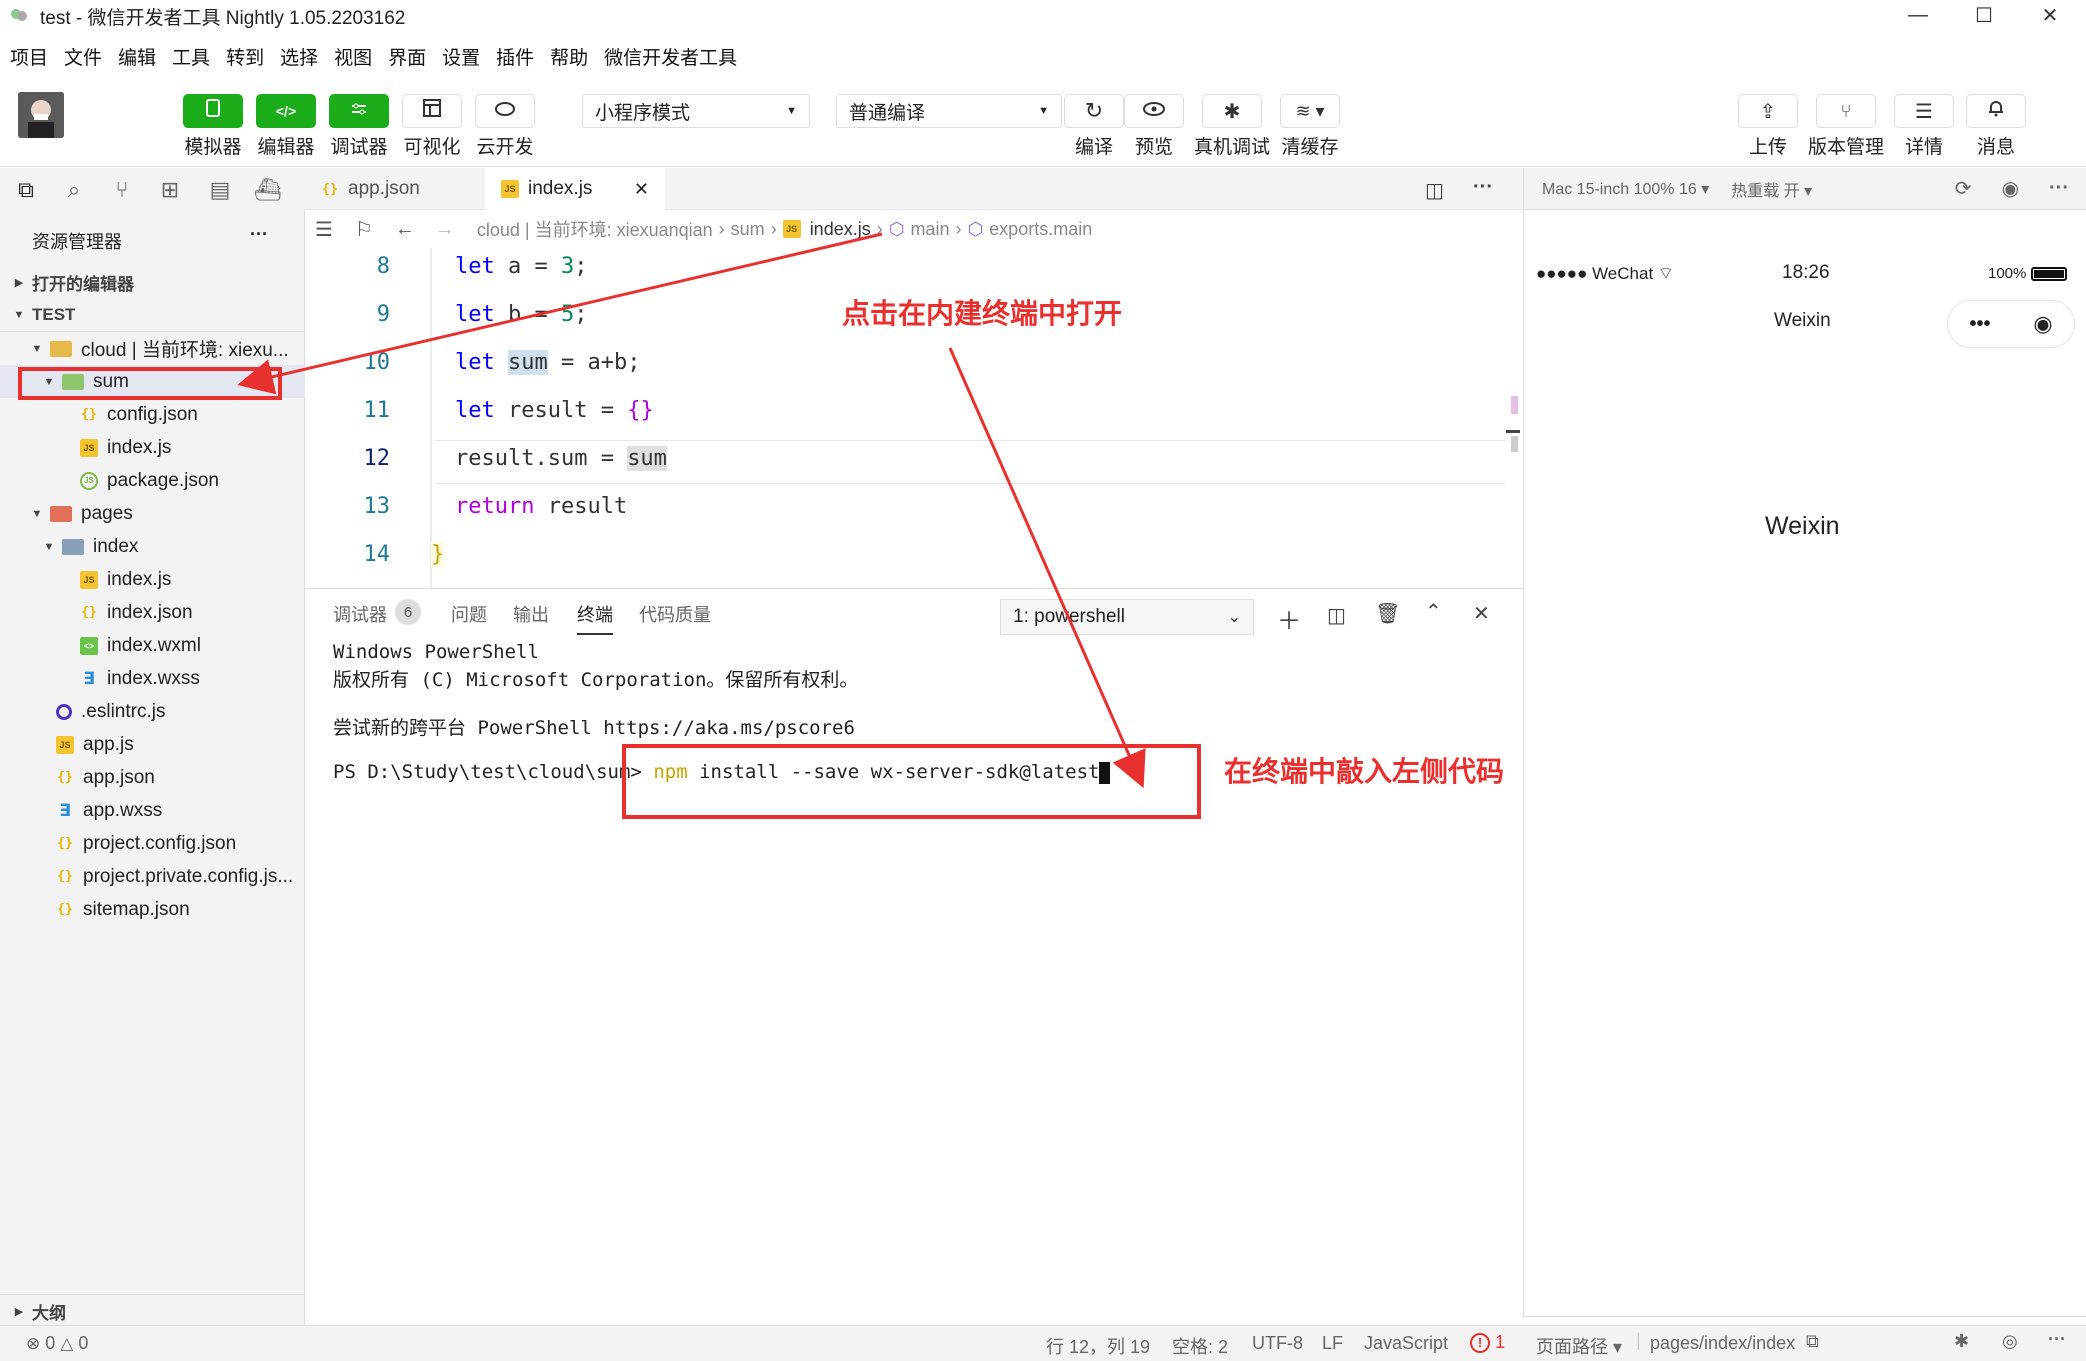 The height and width of the screenshot is (1361, 2086). Describe the element at coordinates (1579, 1346) in the screenshot. I see `page-path-label: 页面路径 ▾` at that location.